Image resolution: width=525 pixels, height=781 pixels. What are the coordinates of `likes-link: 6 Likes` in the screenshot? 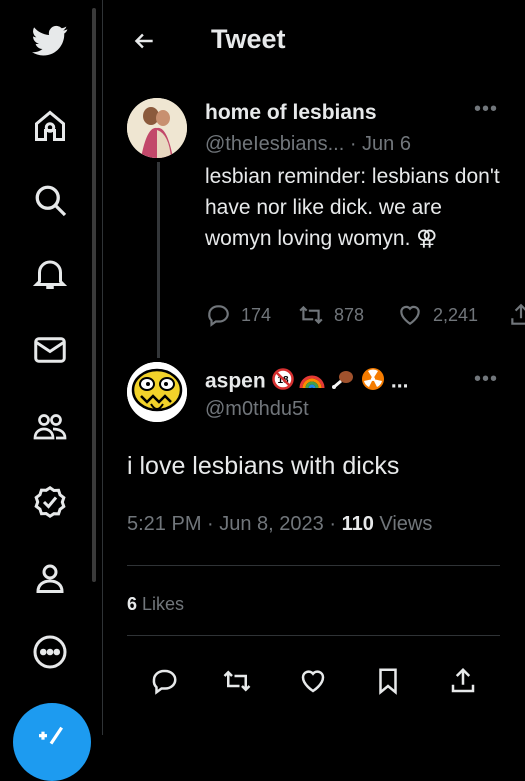 It's located at (155, 604).